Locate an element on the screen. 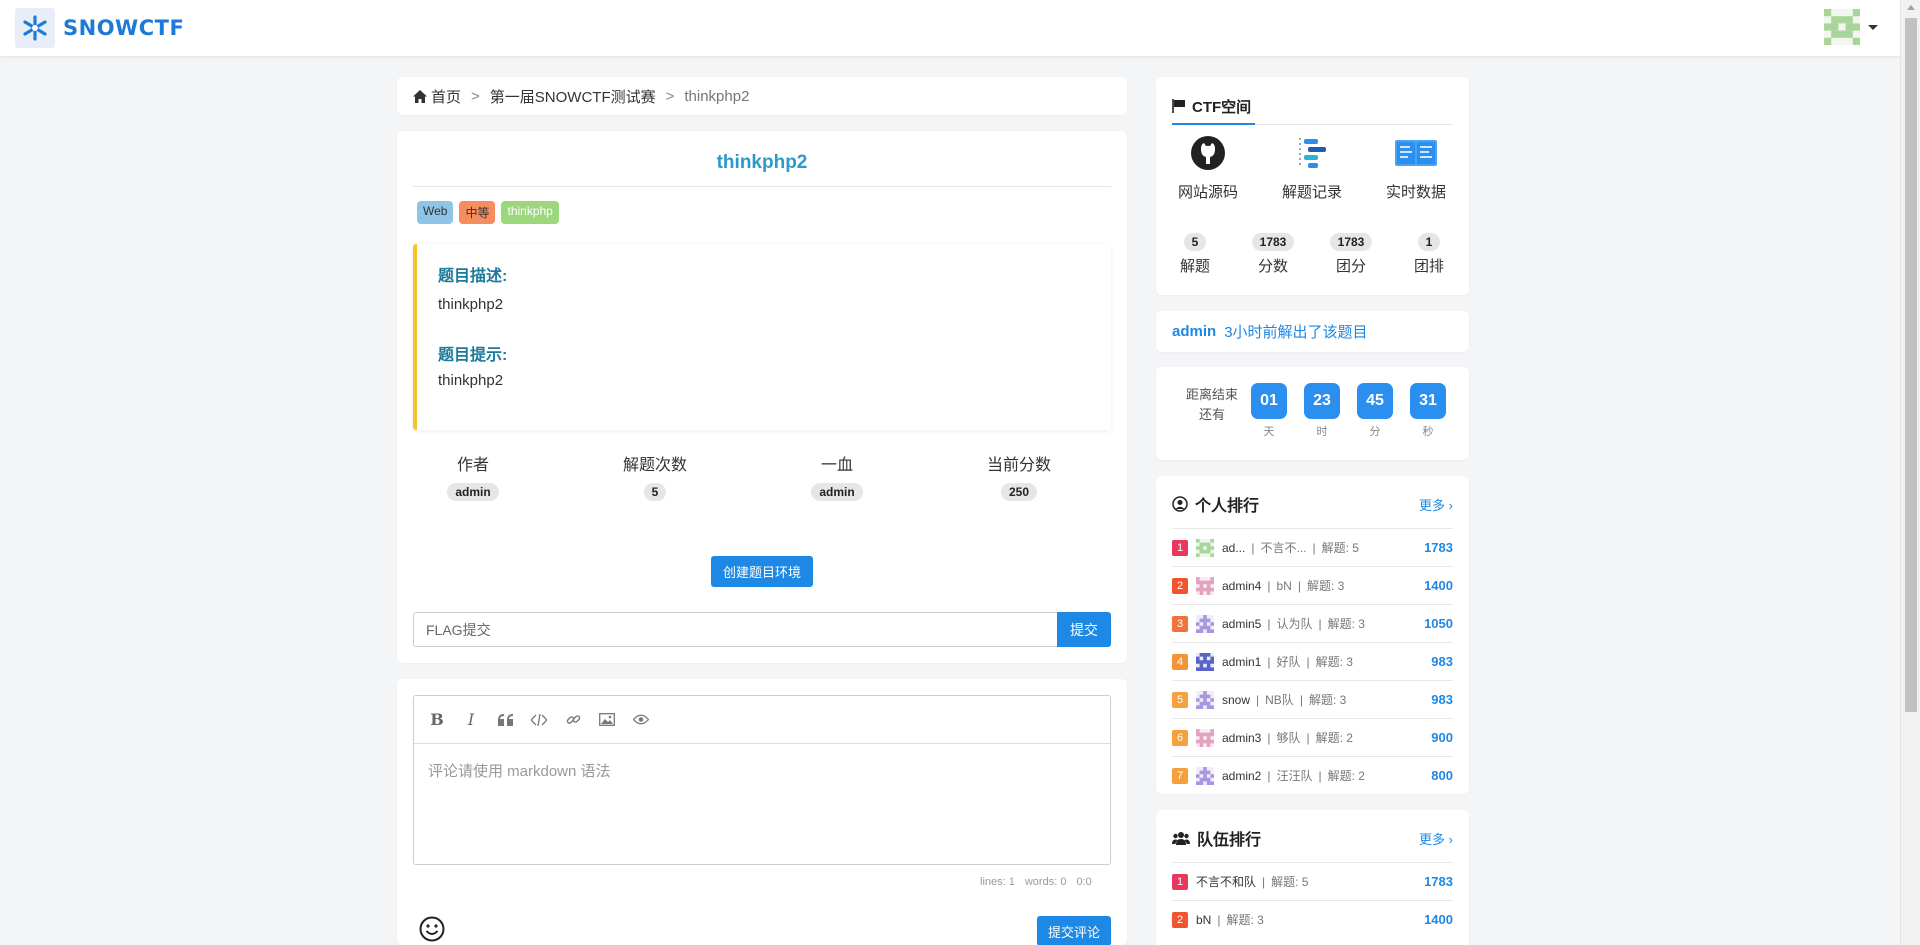 The width and height of the screenshot is (1920, 945). rank-score: 800 is located at coordinates (1442, 775).